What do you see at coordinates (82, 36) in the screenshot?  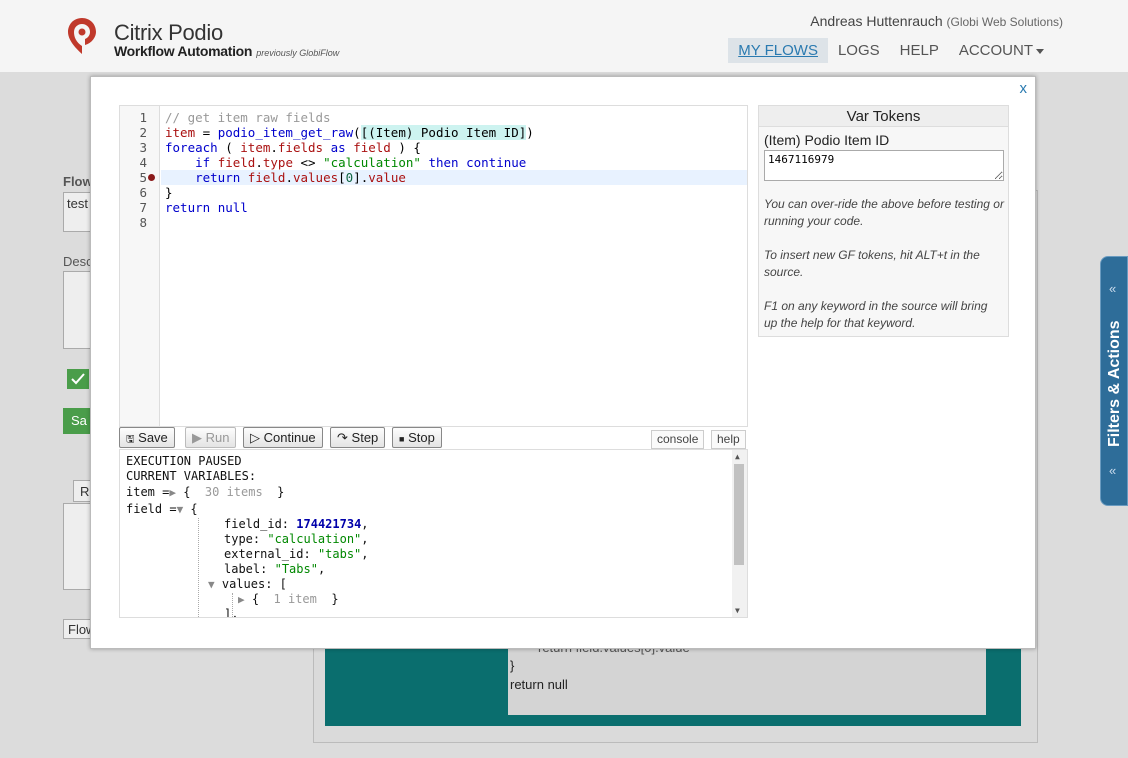 I see `podio-logo-icon` at bounding box center [82, 36].